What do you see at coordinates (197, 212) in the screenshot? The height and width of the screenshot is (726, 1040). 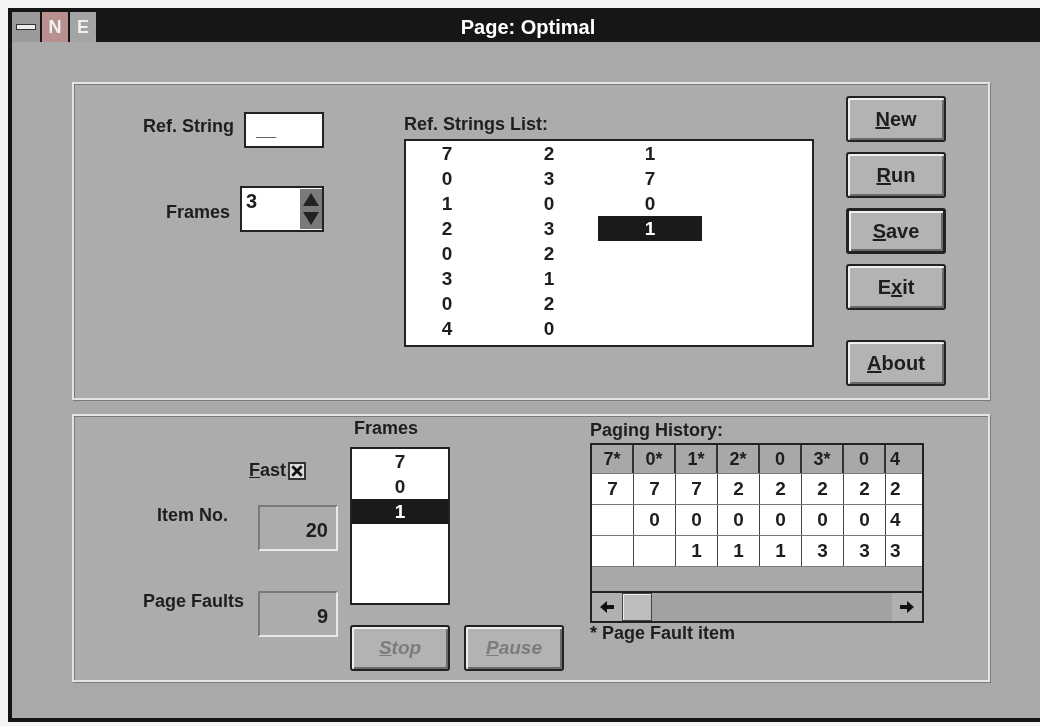 I see `field-label: Frames` at bounding box center [197, 212].